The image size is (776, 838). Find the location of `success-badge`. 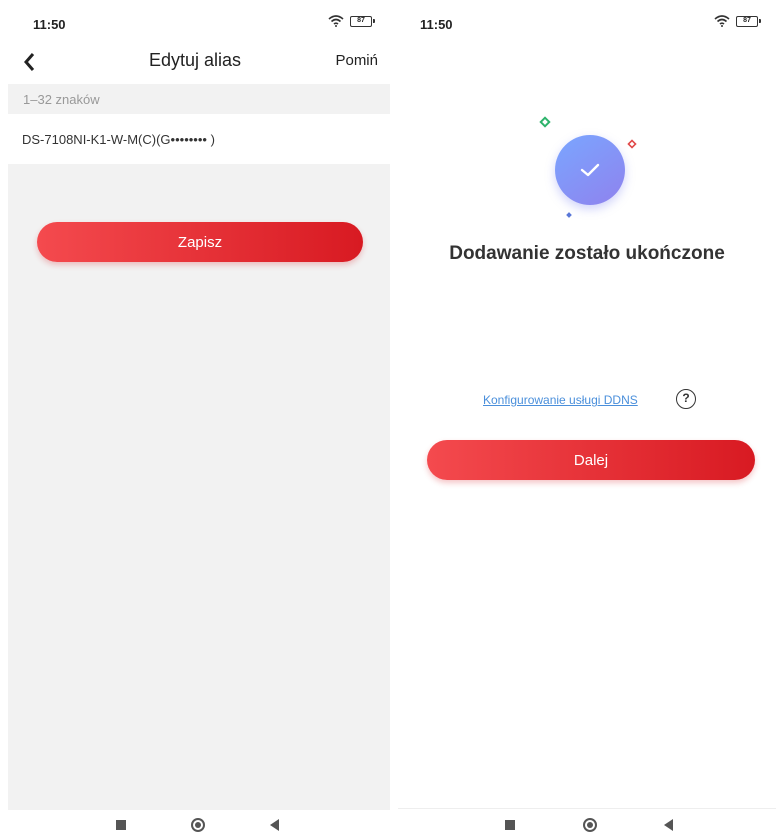

success-badge is located at coordinates (590, 170).